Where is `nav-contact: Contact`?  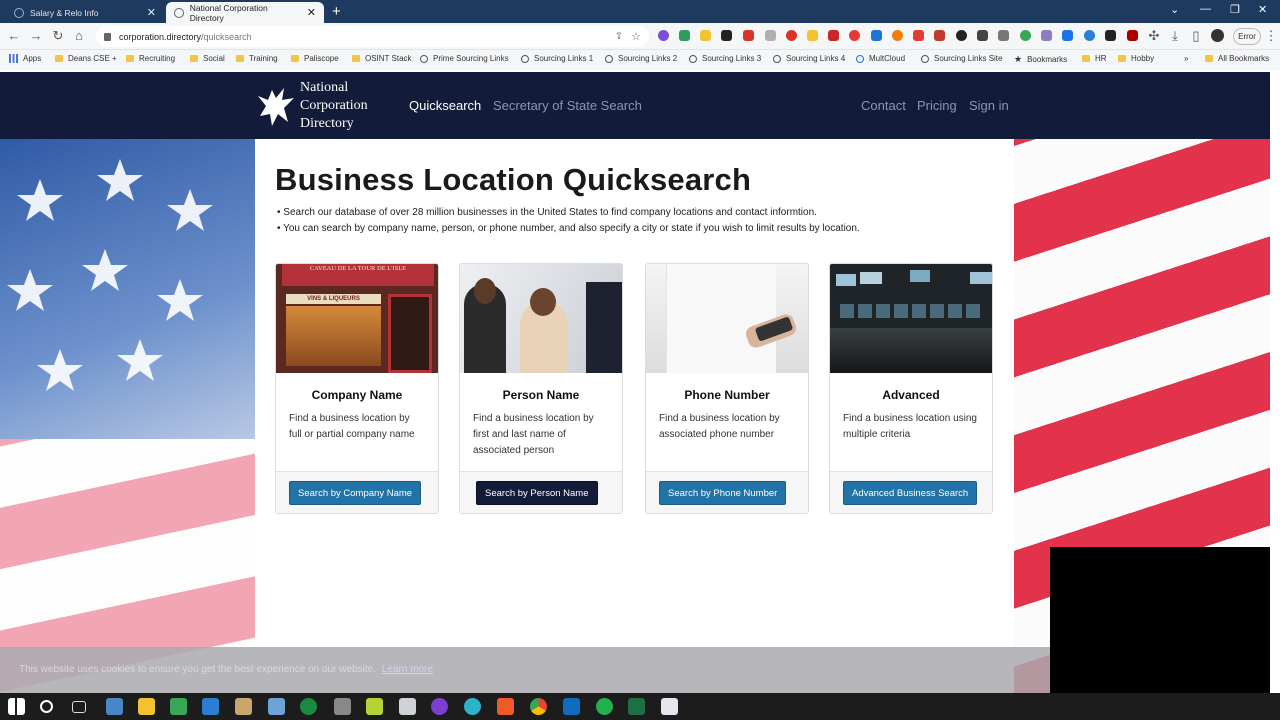
nav-contact: Contact is located at coordinates (883, 105).